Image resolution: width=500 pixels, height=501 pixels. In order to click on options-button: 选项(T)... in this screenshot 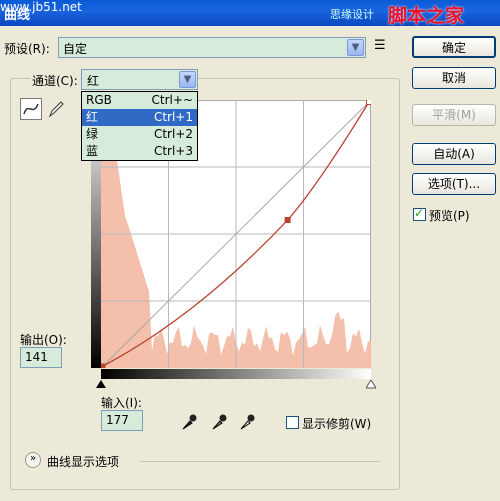, I will do `click(454, 184)`.